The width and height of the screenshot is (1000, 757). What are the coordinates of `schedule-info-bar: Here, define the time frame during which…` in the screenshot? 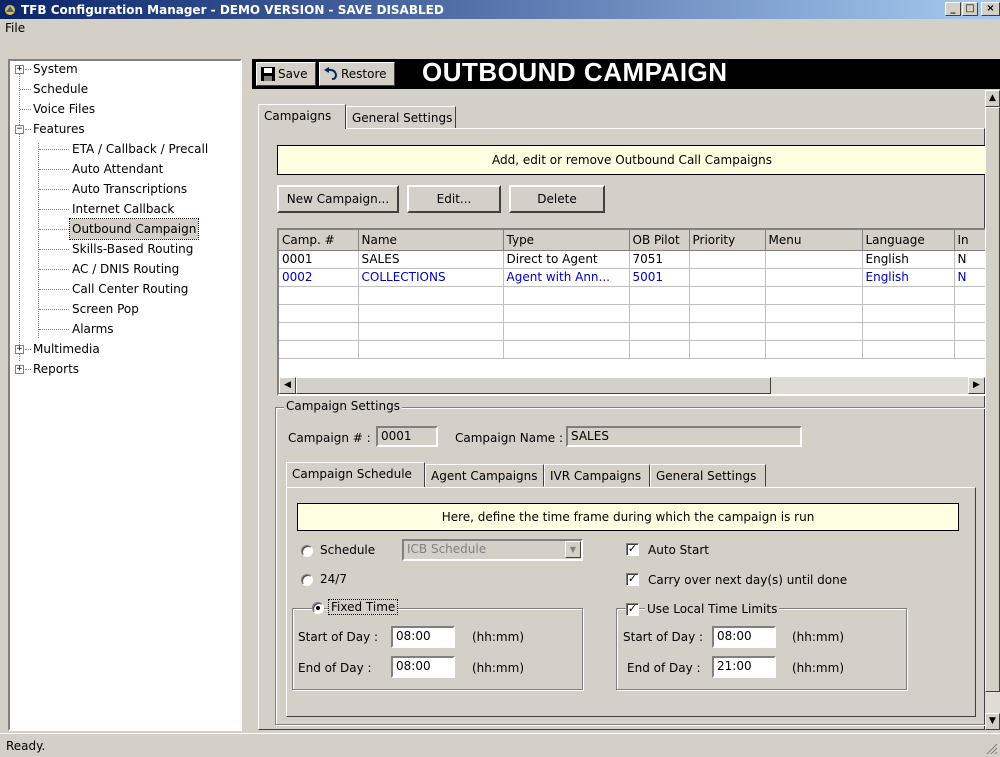 It's located at (628, 517).